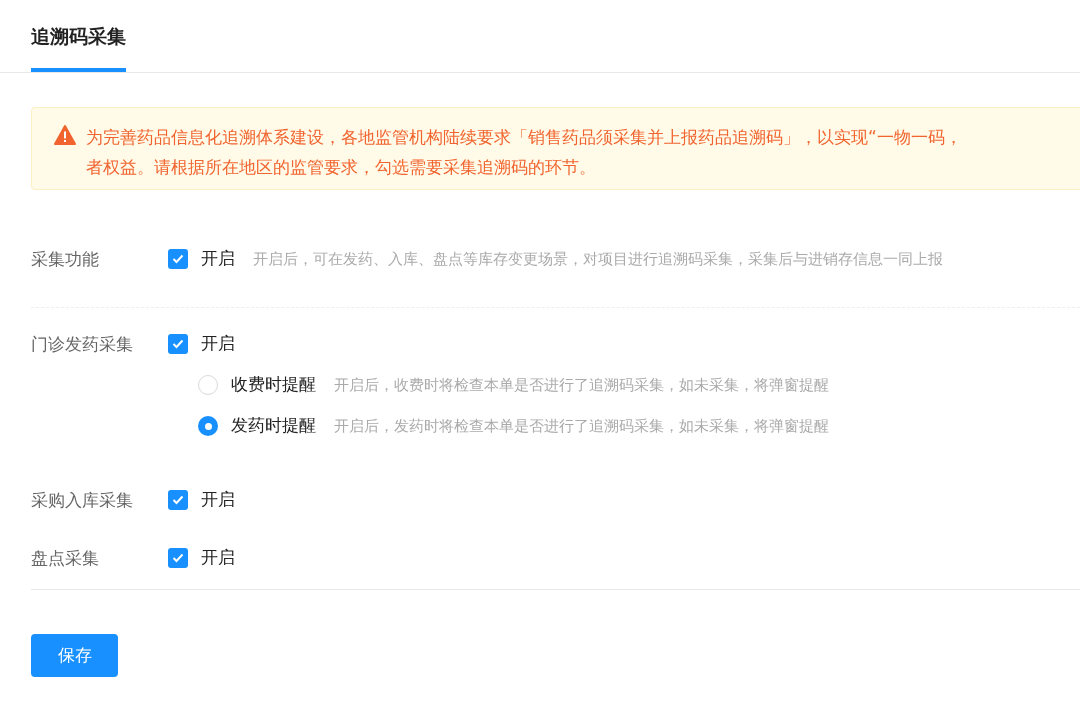 The height and width of the screenshot is (706, 1080). Describe the element at coordinates (341, 167) in the screenshot. I see `alert-text: 者权益。请根据所在地区的监管要求，勾选需要采集追溯码的环节。` at that location.